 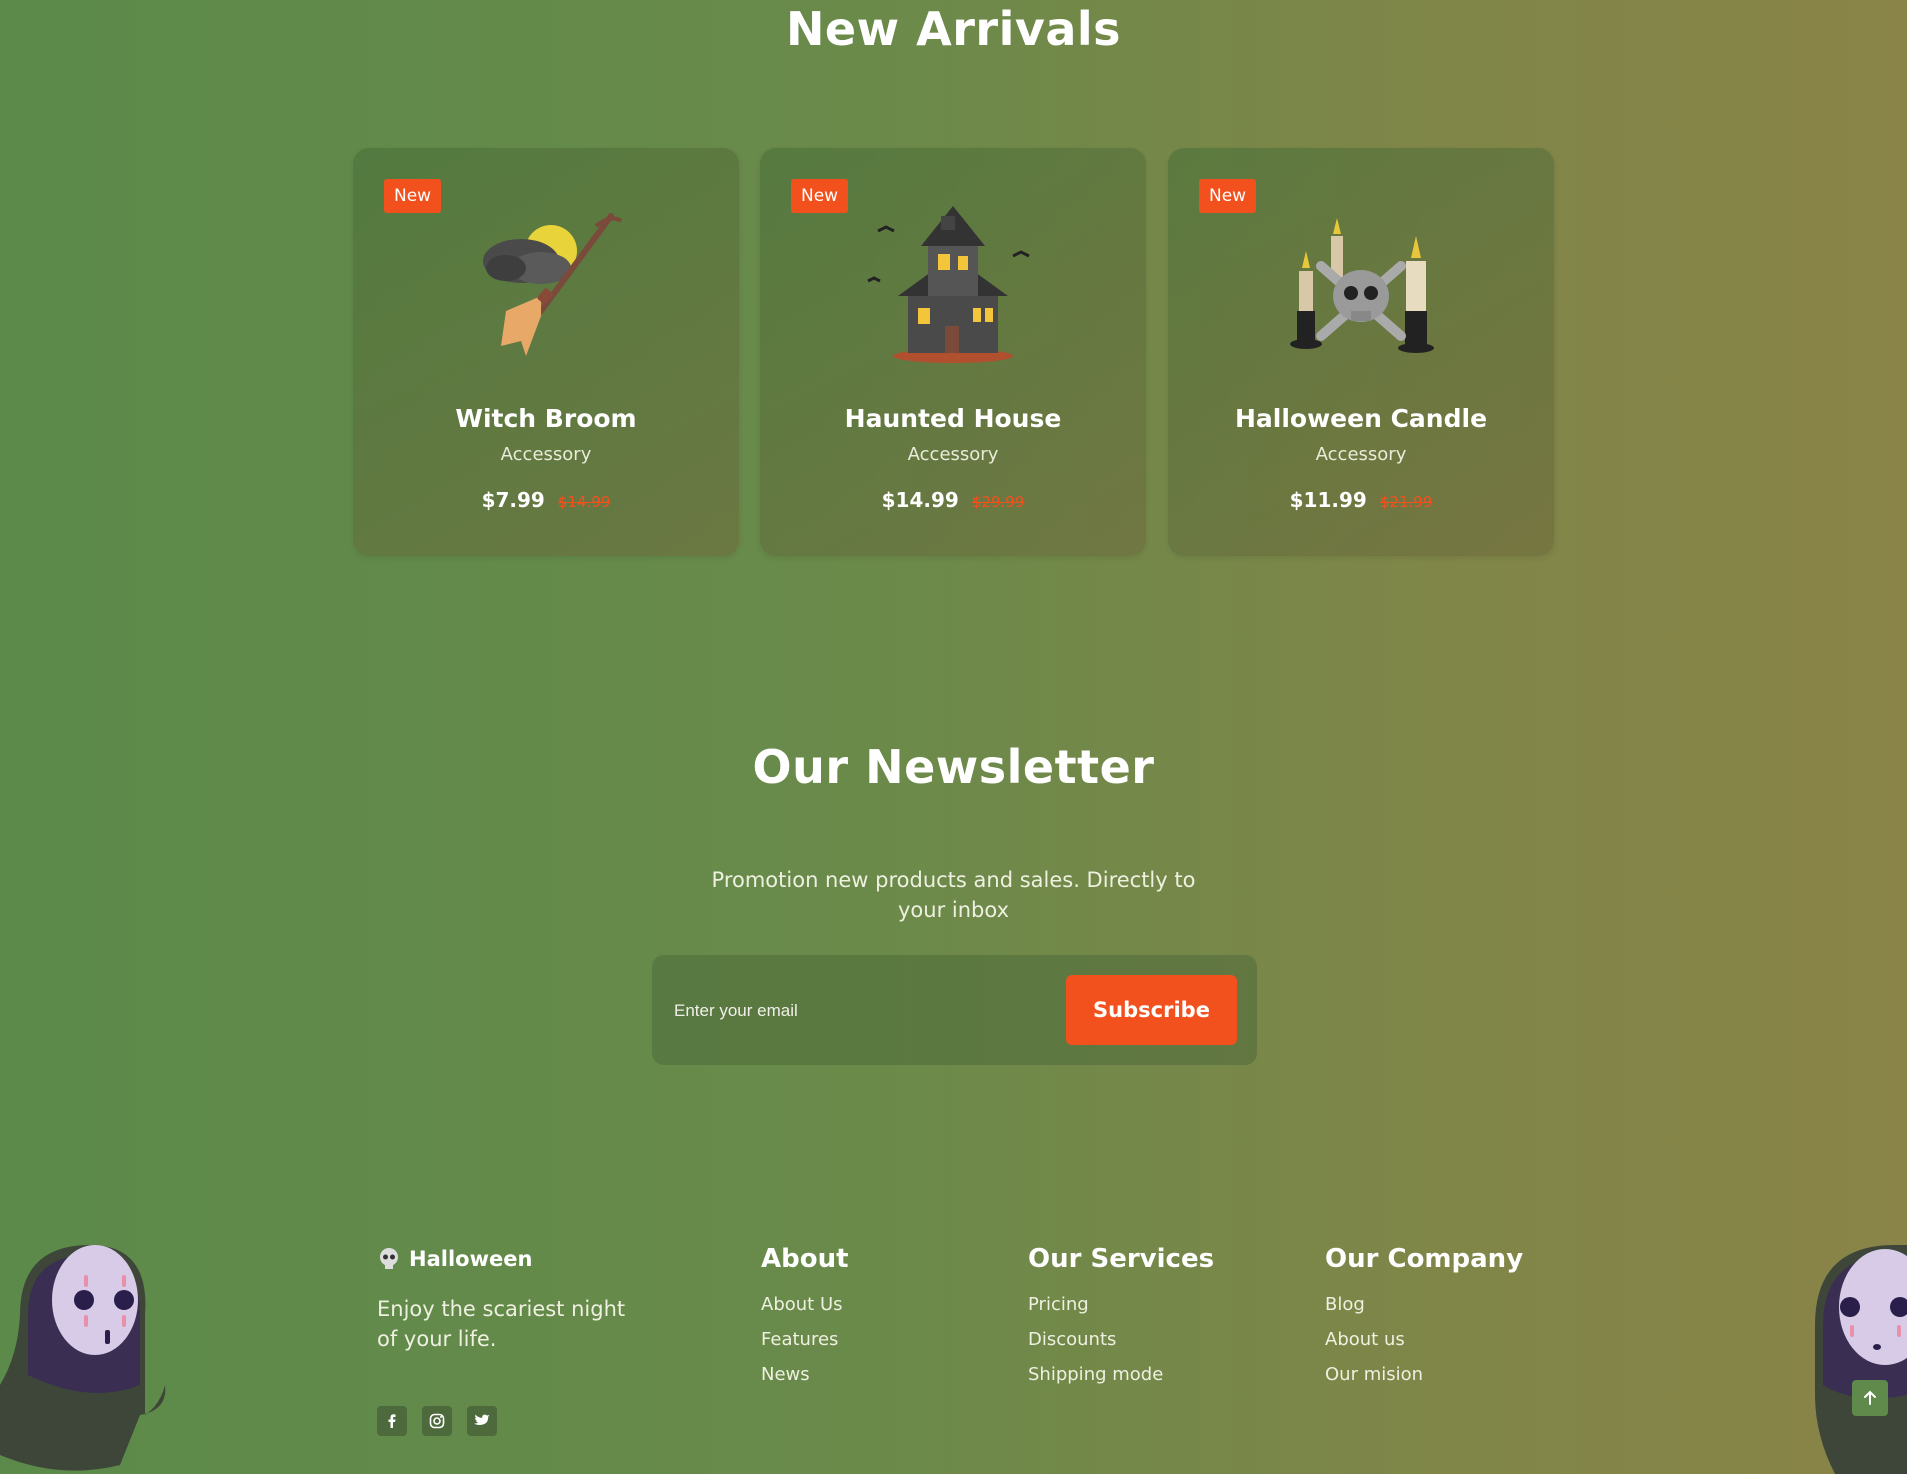 What do you see at coordinates (1424, 1259) in the screenshot?
I see `footer-column-title: Our Company` at bounding box center [1424, 1259].